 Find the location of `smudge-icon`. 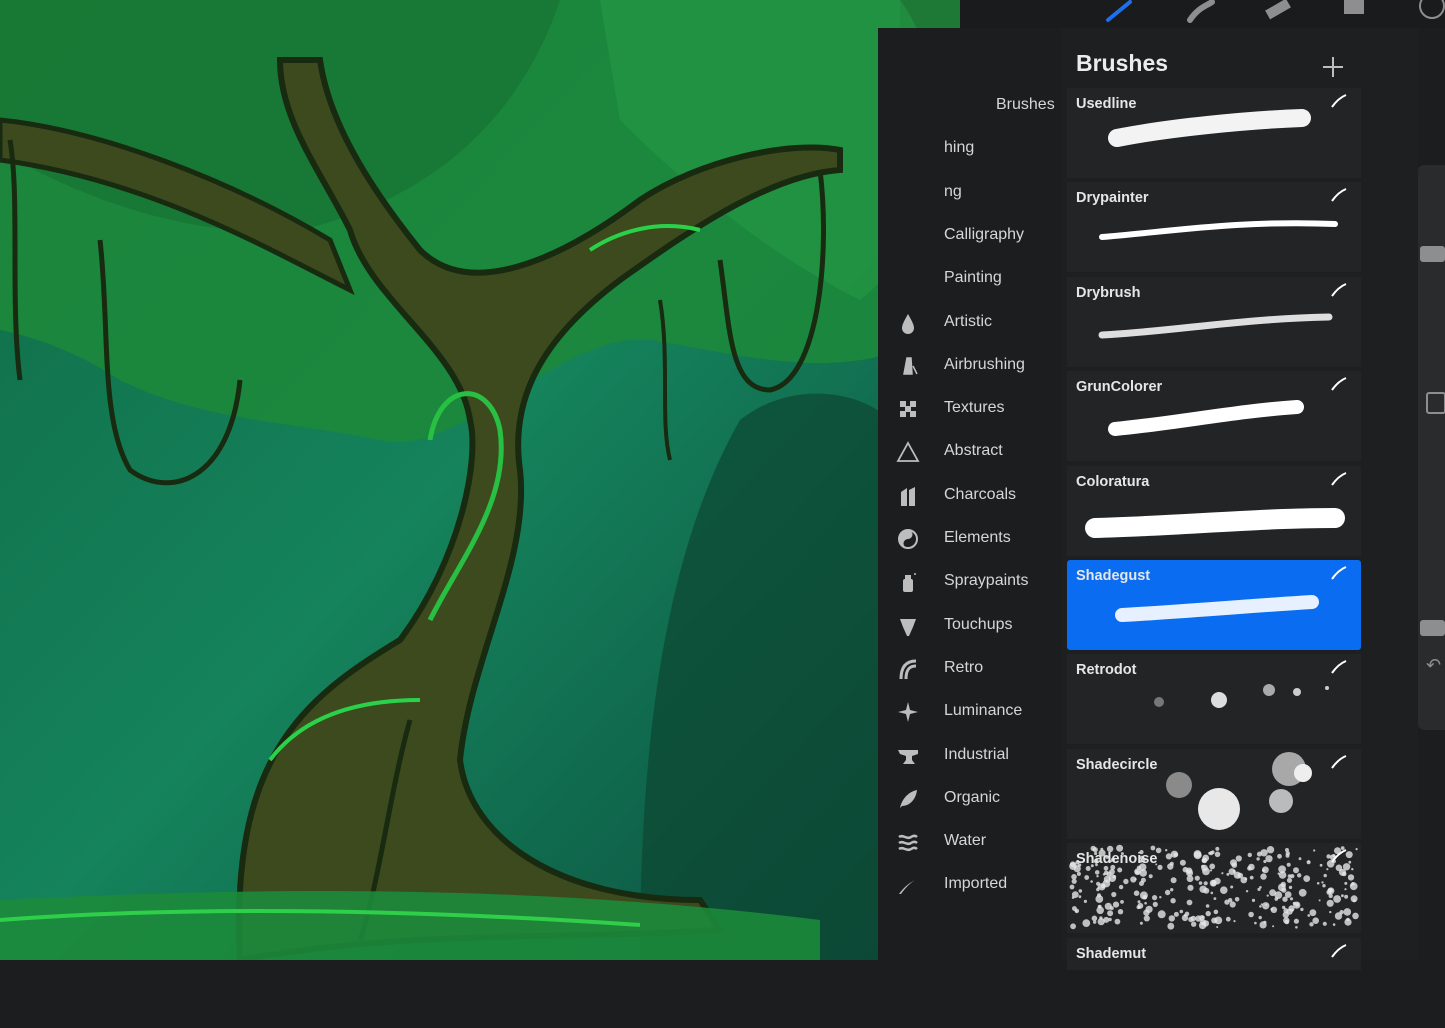

smudge-icon is located at coordinates (1201, 11).